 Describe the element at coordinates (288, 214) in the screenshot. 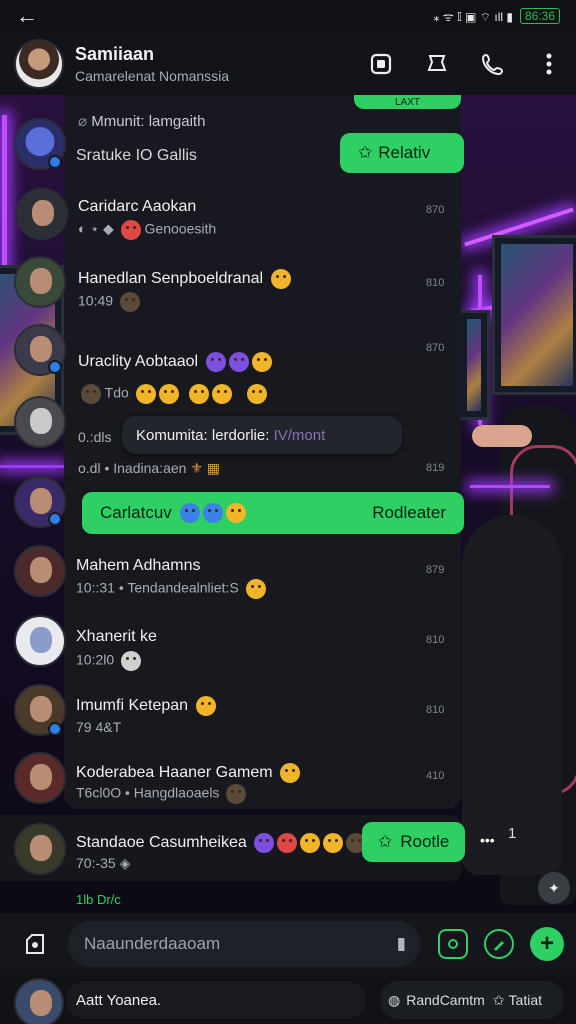

I see `list-item: Caridarc Aaokan ◐ ⋆ ◆ Genooesith 870` at that location.